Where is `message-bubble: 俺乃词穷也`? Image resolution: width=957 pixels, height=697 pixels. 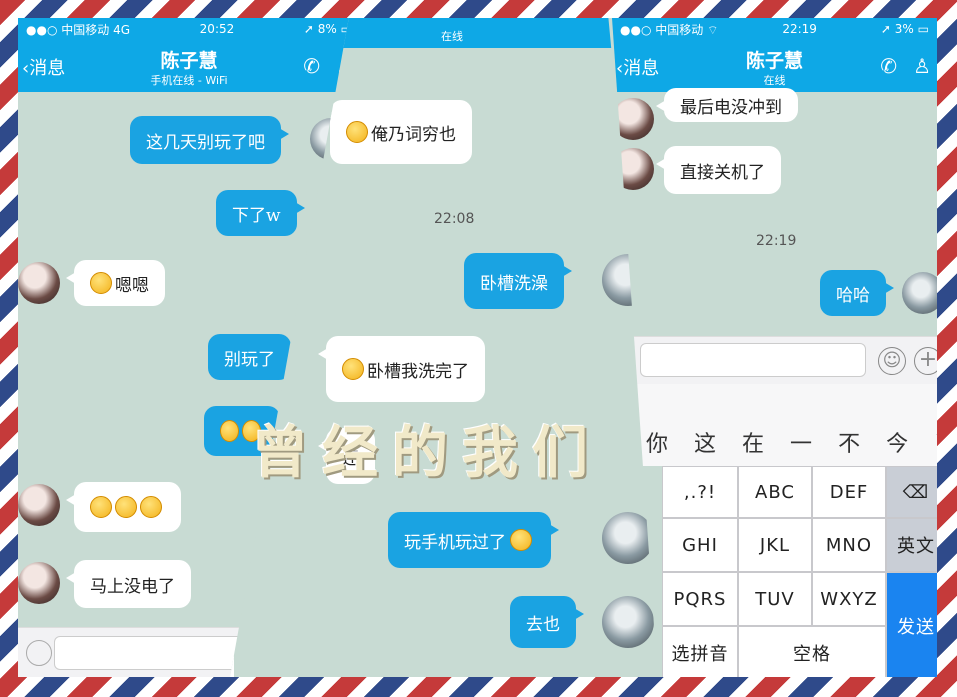 message-bubble: 俺乃词穷也 is located at coordinates (397, 132).